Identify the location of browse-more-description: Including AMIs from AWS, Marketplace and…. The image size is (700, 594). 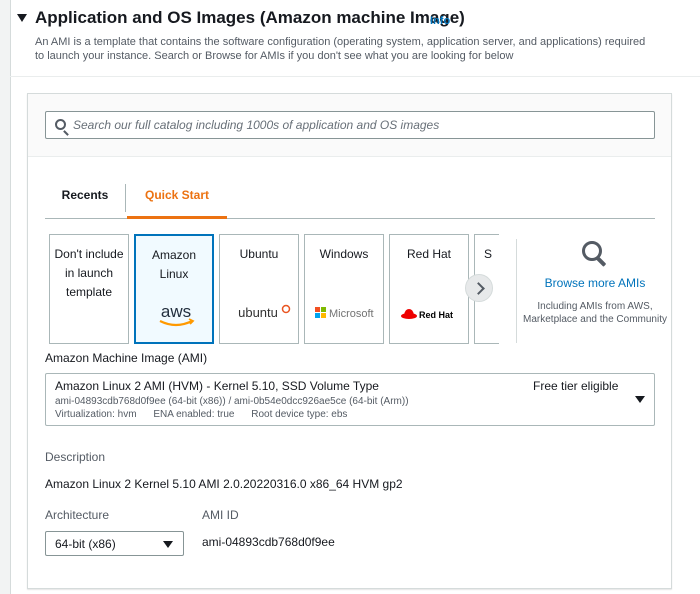
(595, 313).